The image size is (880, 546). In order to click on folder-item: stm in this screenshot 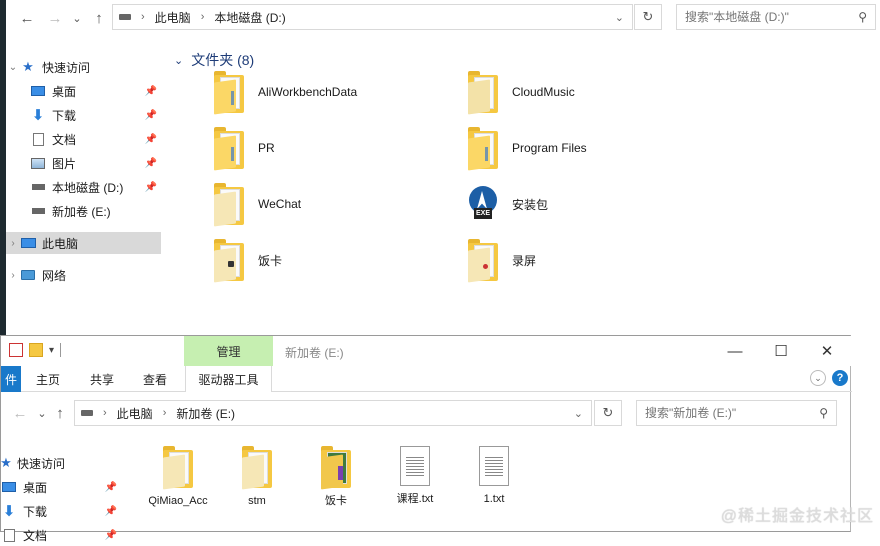, I will do `click(257, 477)`.